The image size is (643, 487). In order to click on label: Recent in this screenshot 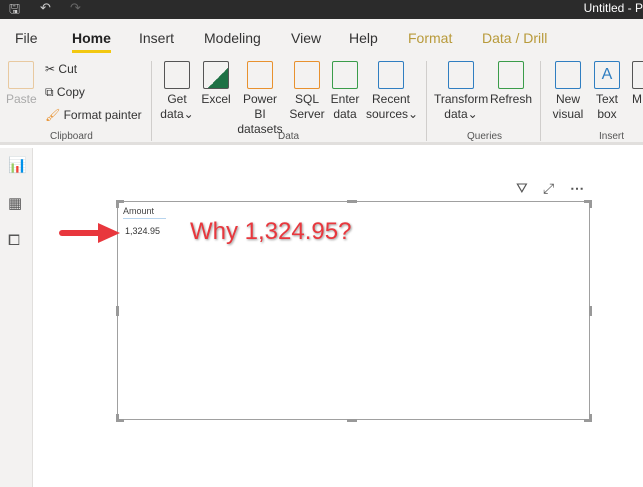, I will do `click(391, 99)`.